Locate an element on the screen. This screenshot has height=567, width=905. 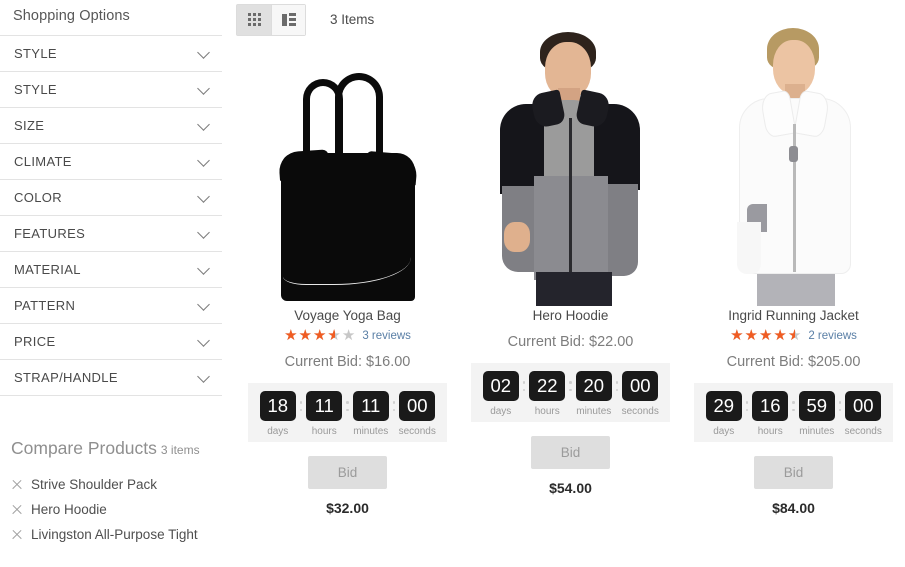
timer-value: 02 is located at coordinates (500, 386).